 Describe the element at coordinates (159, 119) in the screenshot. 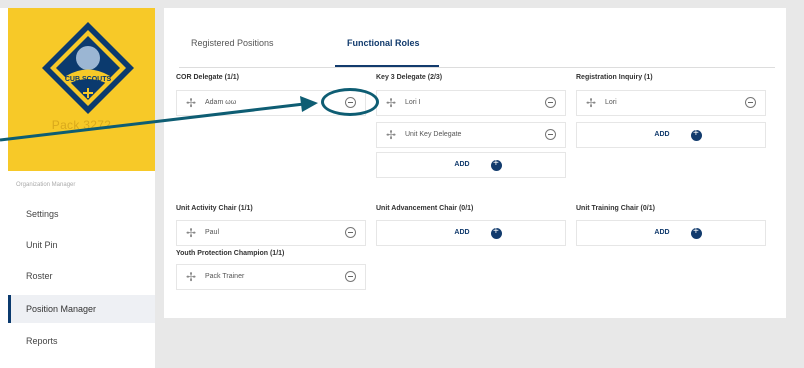

I see `callout-arrow` at that location.